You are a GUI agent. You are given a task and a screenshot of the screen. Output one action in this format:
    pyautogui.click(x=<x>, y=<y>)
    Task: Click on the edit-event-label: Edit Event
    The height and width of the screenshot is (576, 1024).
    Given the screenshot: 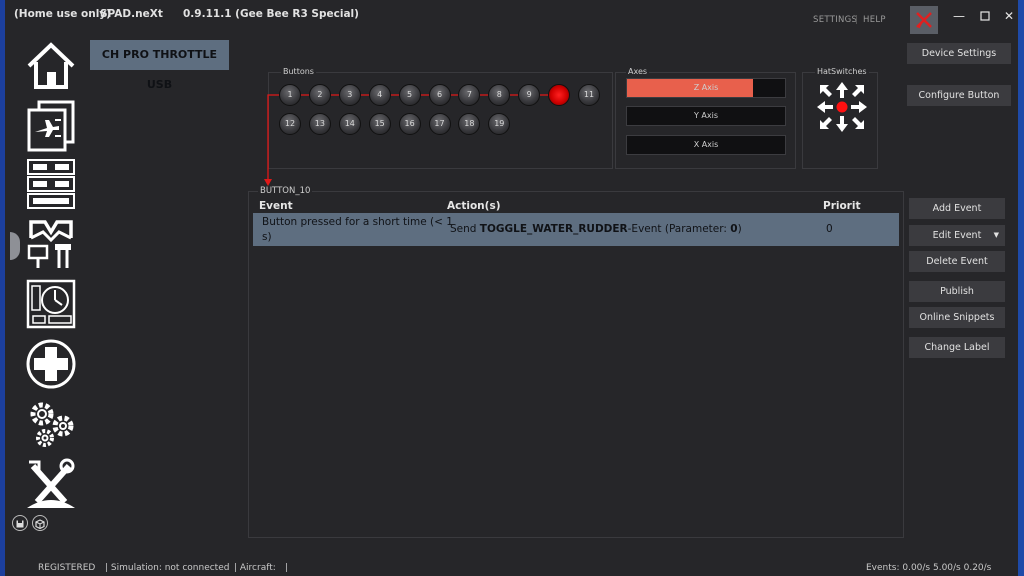 What is the action you would take?
    pyautogui.click(x=957, y=235)
    